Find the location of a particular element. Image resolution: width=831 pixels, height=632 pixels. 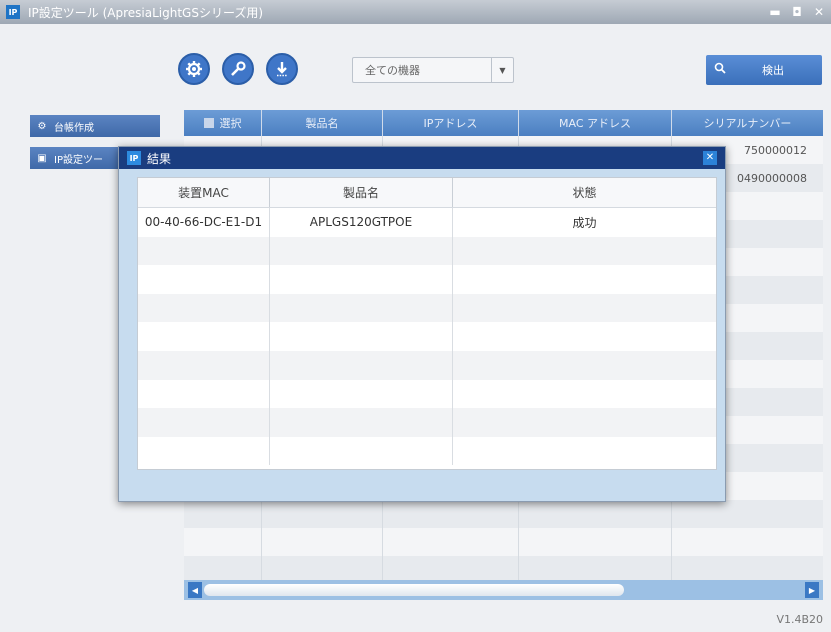

download-icon is located at coordinates (282, 69).